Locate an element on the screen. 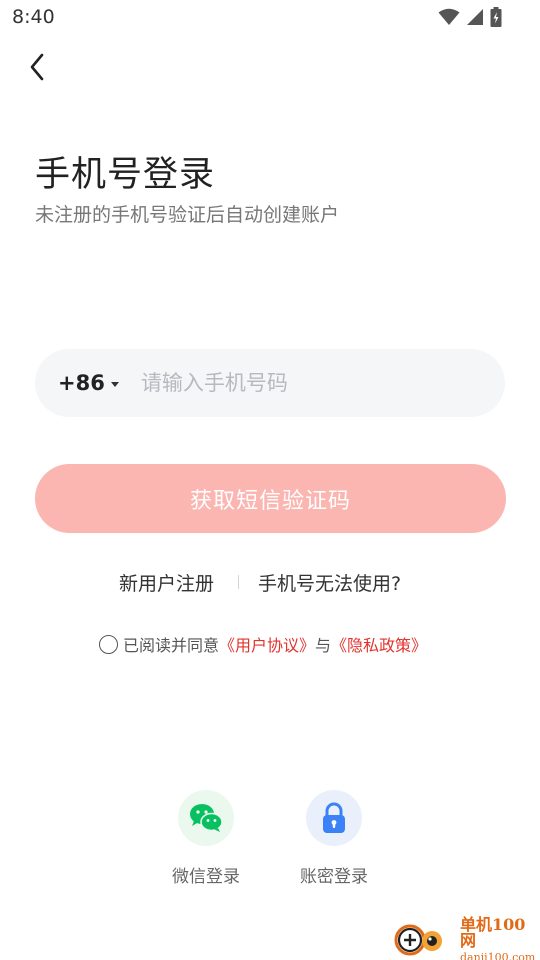 Image resolution: width=540 pixels, height=960 pixels. links-row: 新用户注册 手机号无法使用? is located at coordinates (270, 583).